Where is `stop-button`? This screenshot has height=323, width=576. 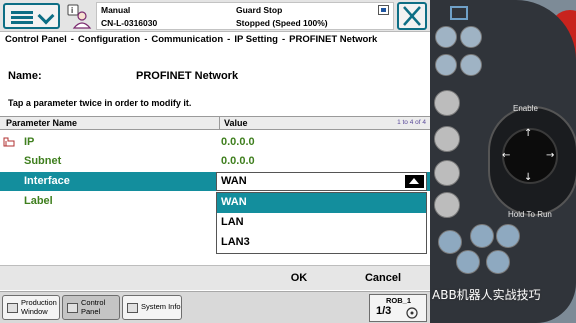
stop-button is located at coordinates (468, 262).